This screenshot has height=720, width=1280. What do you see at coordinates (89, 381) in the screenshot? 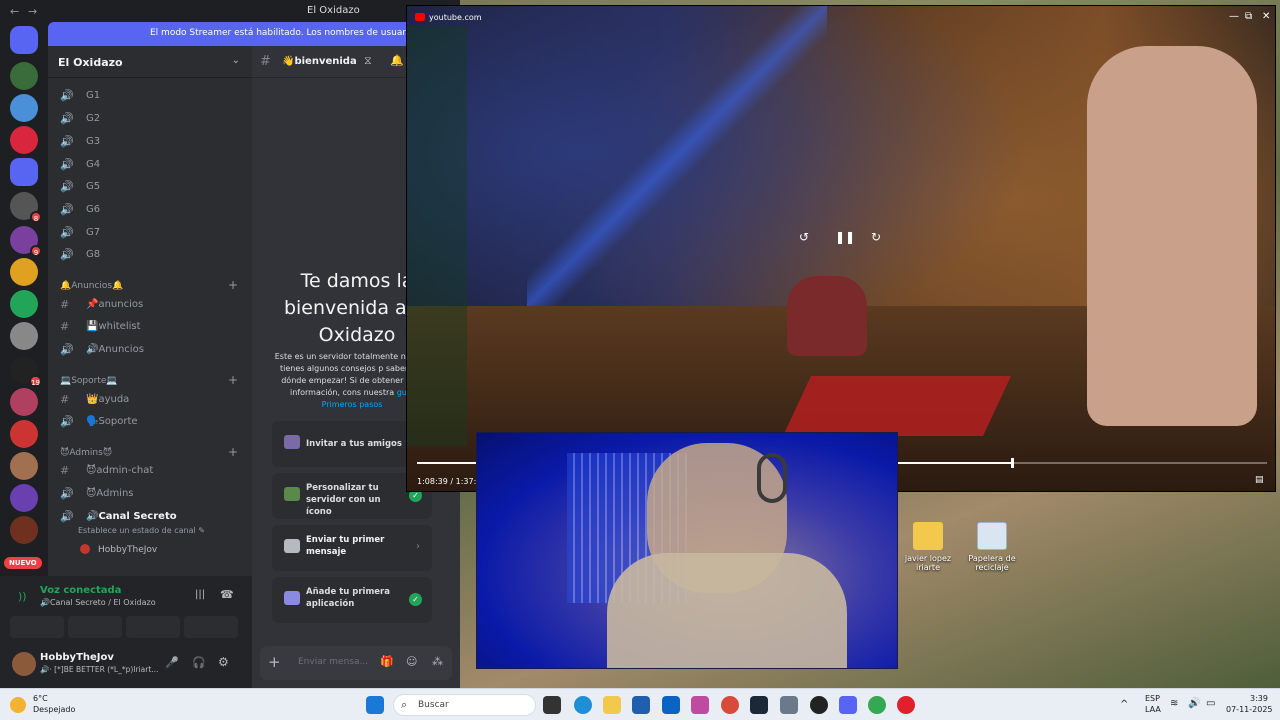
I see `category-soporte: 💻Soporte💻` at bounding box center [89, 381].